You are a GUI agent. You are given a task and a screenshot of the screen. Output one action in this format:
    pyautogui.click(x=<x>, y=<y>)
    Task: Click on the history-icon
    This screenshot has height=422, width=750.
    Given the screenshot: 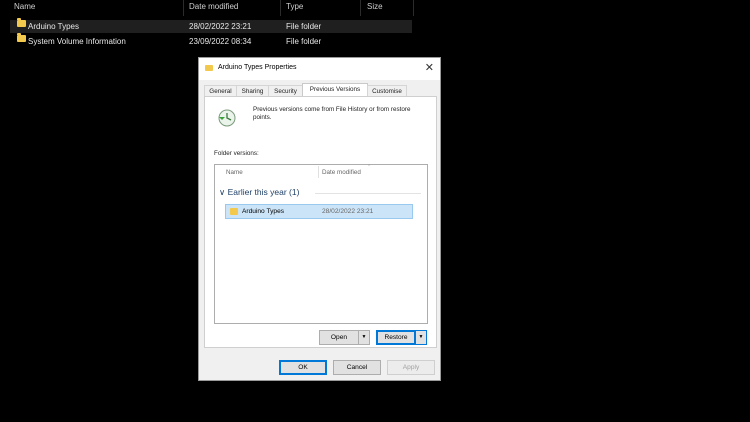 What is the action you would take?
    pyautogui.click(x=227, y=118)
    